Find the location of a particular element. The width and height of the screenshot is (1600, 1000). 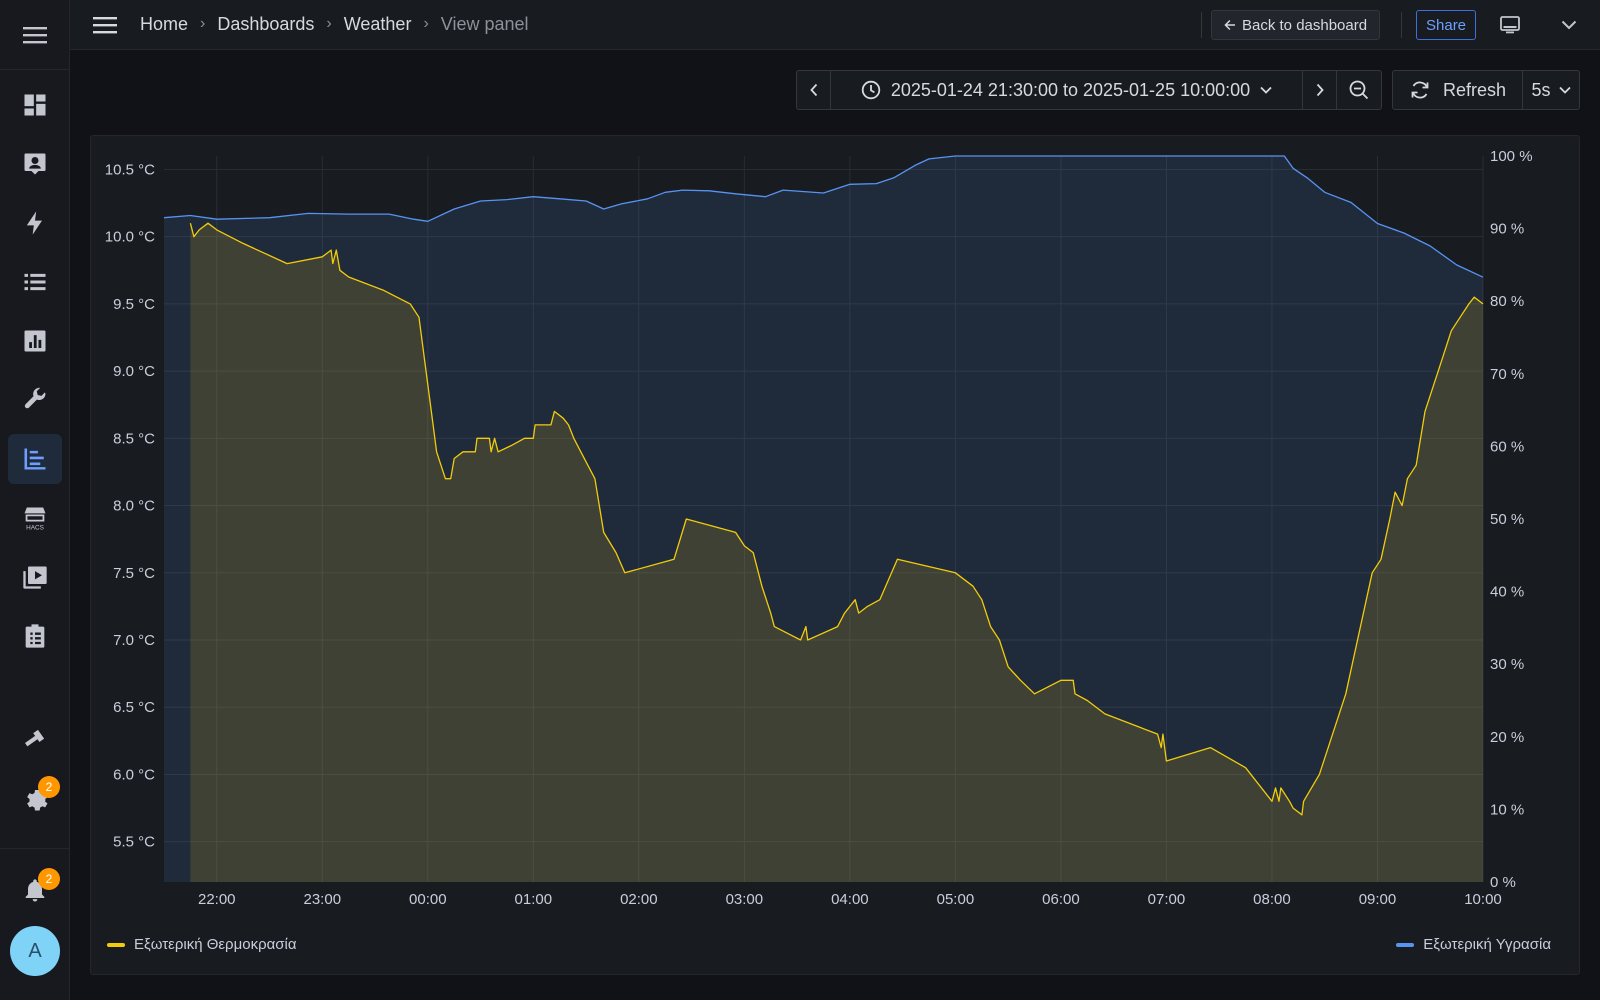

history-chart-icon is located at coordinates (35, 459).